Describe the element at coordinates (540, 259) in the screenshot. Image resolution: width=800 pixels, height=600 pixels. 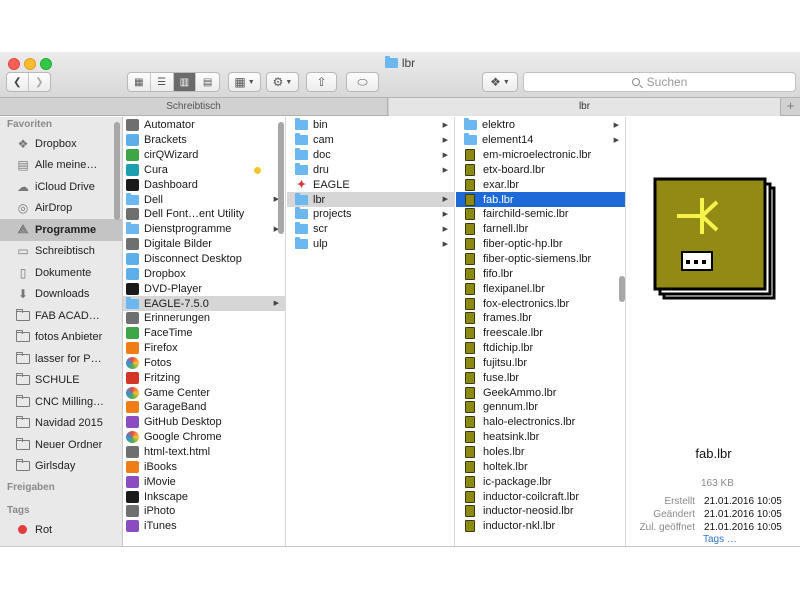
I see `list-item: fiber-optic-siemens.lbr` at that location.